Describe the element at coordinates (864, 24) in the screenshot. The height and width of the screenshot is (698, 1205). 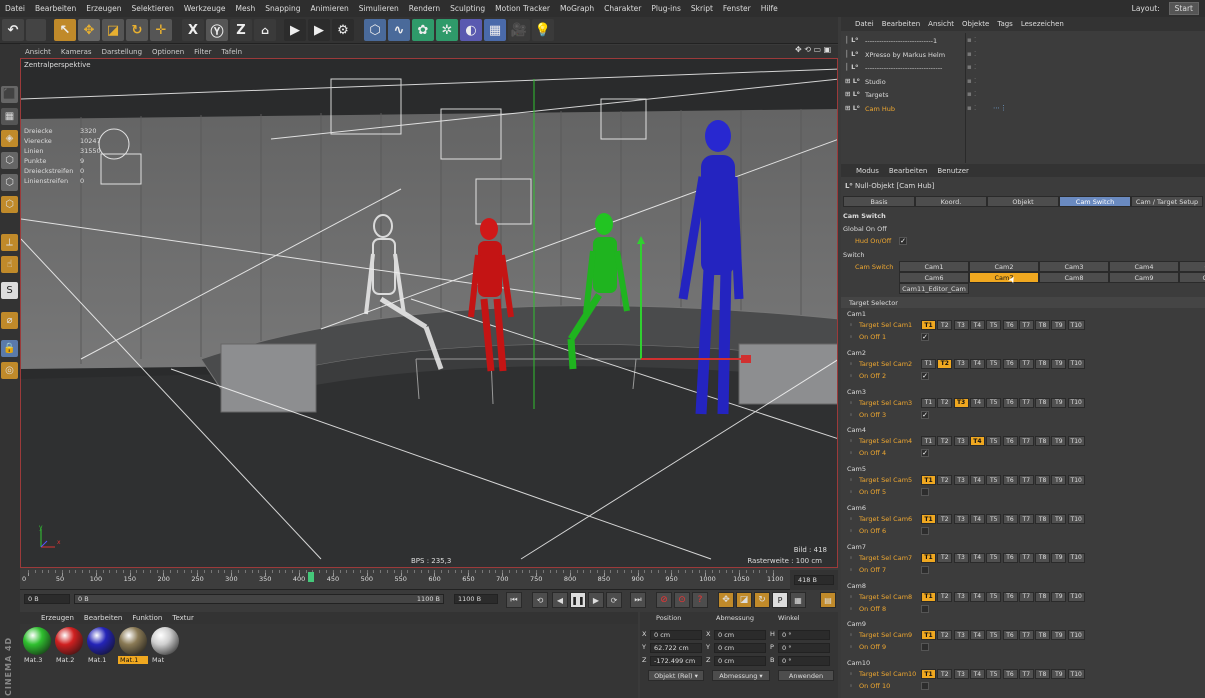
I see `object-menu-item: Datei` at that location.